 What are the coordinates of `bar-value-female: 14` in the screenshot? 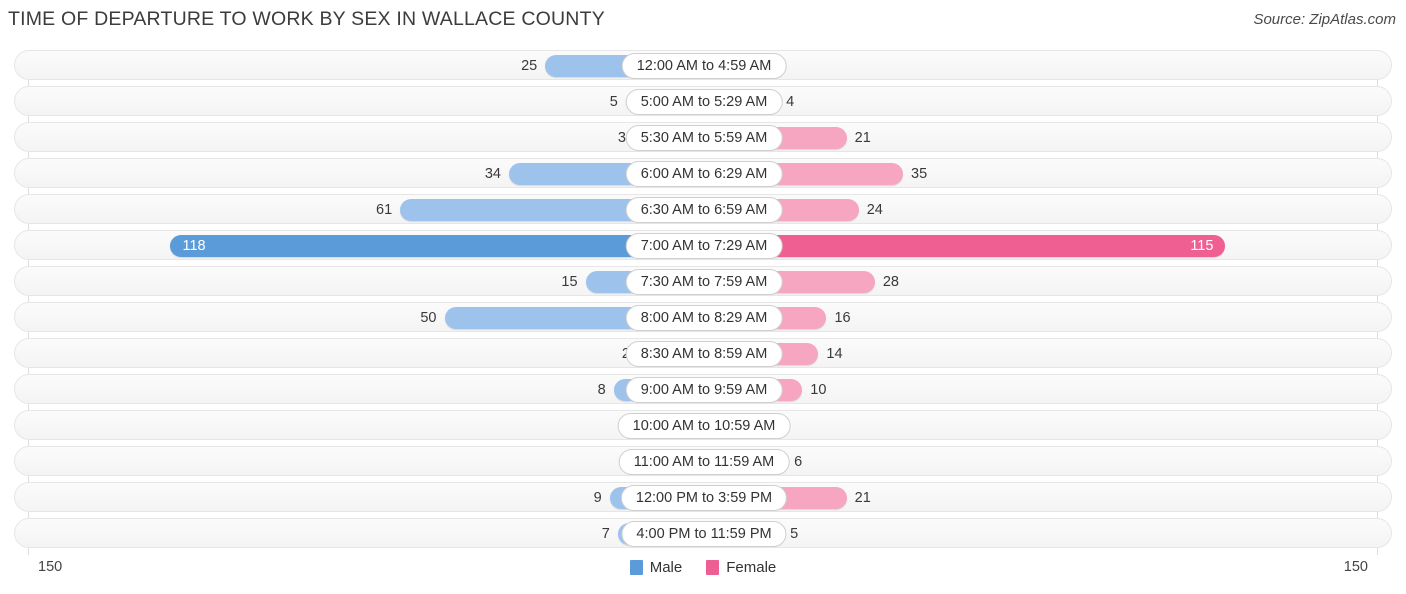 It's located at (834, 354).